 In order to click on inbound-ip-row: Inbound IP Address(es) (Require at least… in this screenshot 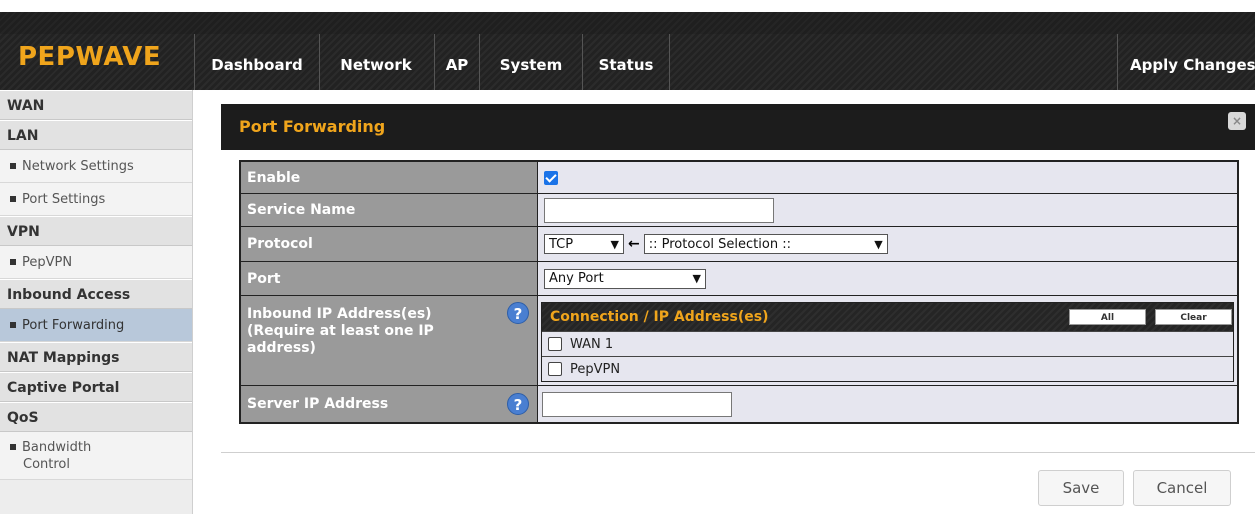, I will do `click(739, 341)`.